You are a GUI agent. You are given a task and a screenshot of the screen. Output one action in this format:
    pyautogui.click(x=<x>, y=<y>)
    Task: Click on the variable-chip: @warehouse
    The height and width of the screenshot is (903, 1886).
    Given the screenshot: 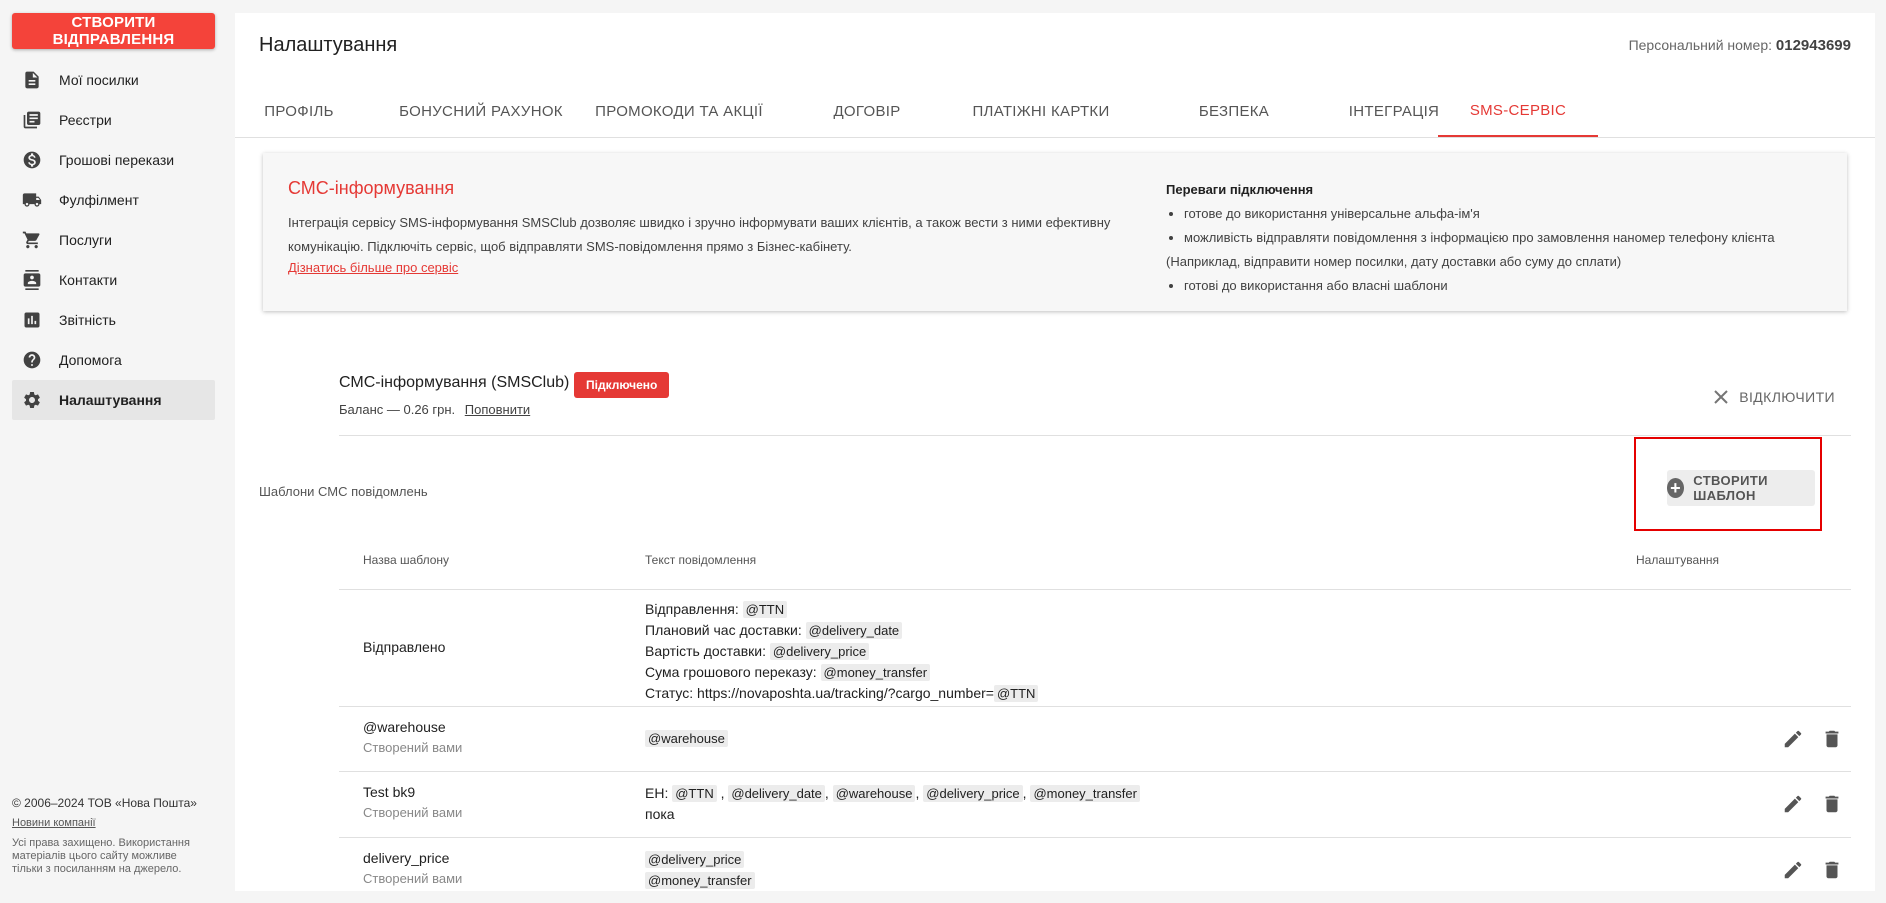 What is the action you would take?
    pyautogui.click(x=874, y=793)
    